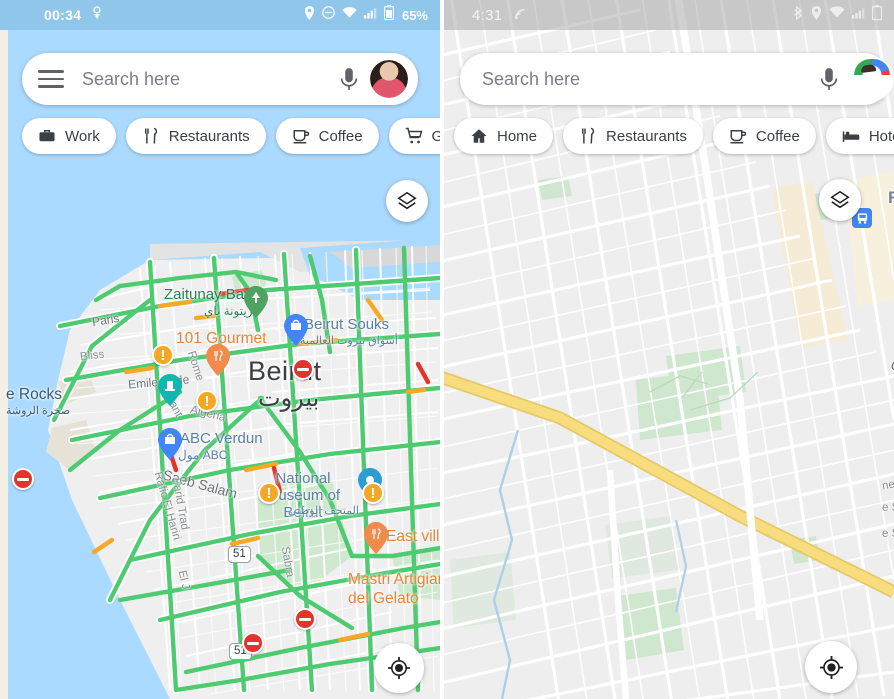 This screenshot has height=699, width=894. What do you see at coordinates (256, 302) in the screenshot?
I see `map-pin-zaitunay-bay` at bounding box center [256, 302].